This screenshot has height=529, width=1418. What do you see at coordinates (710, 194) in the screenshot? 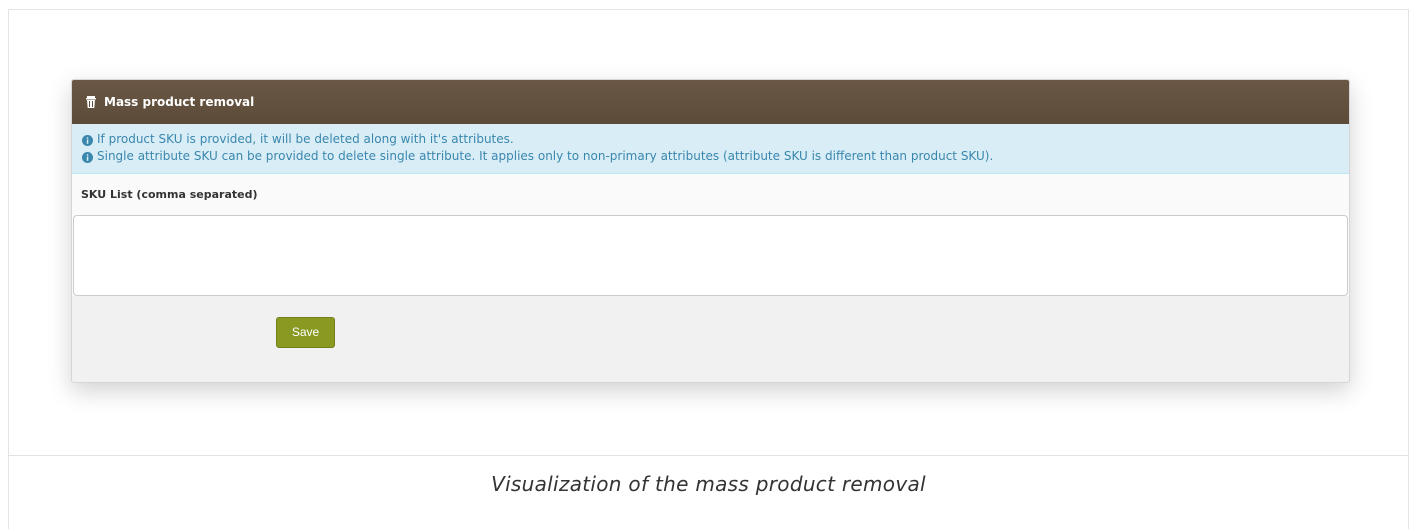
I see `sku-list-label-row: SKU List (comma separated)` at bounding box center [710, 194].